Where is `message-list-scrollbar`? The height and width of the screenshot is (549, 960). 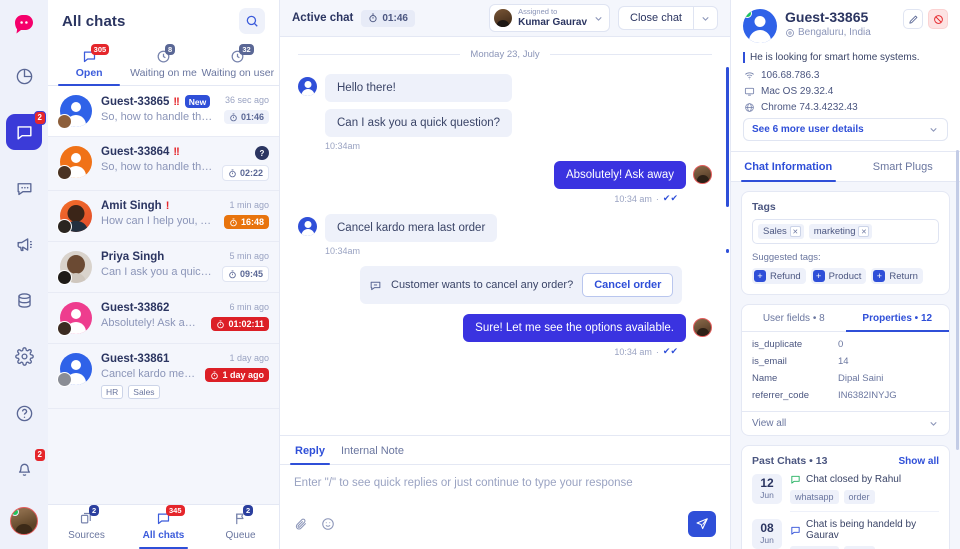 message-list-scrollbar is located at coordinates (727, 137).